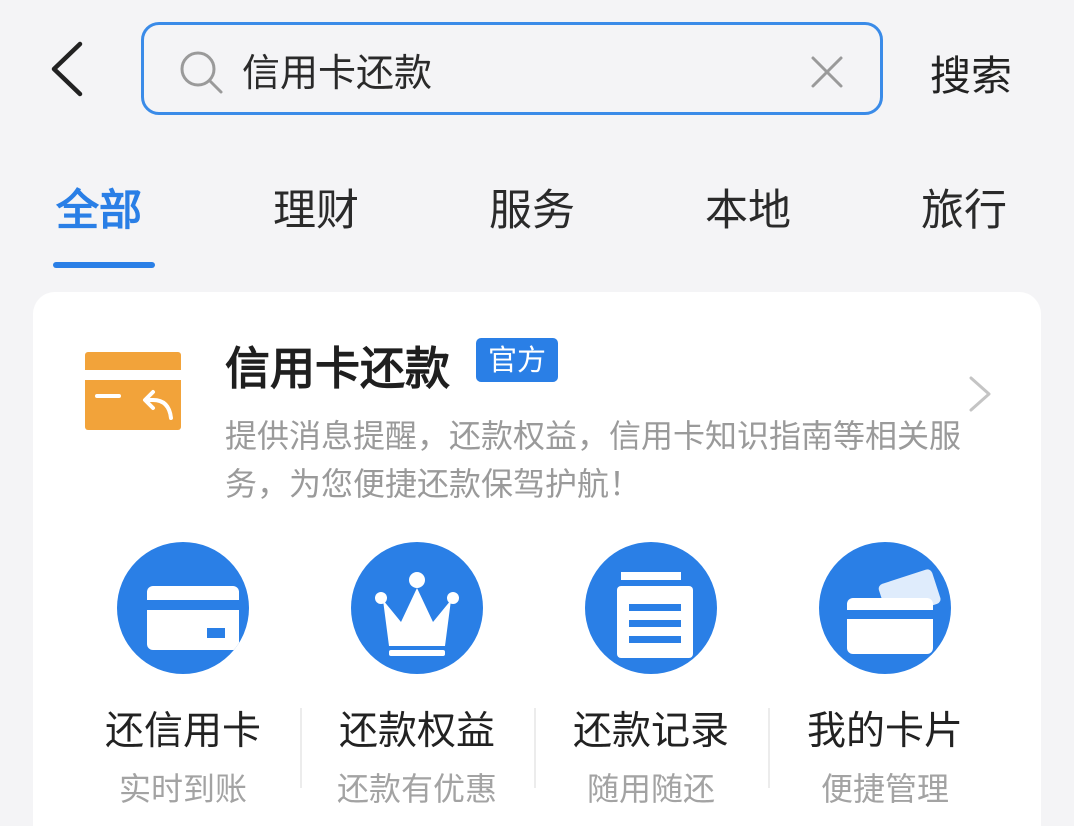  I want to click on quick-action-repay-records: 还款记录 随用随还, so click(651, 684).